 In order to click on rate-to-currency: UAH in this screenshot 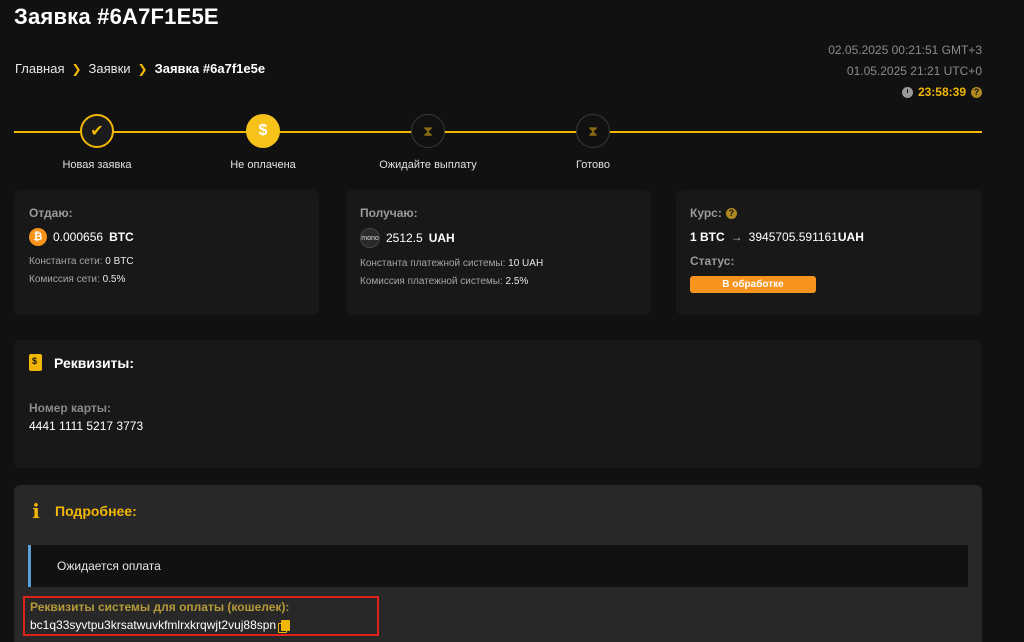, I will do `click(850, 237)`.